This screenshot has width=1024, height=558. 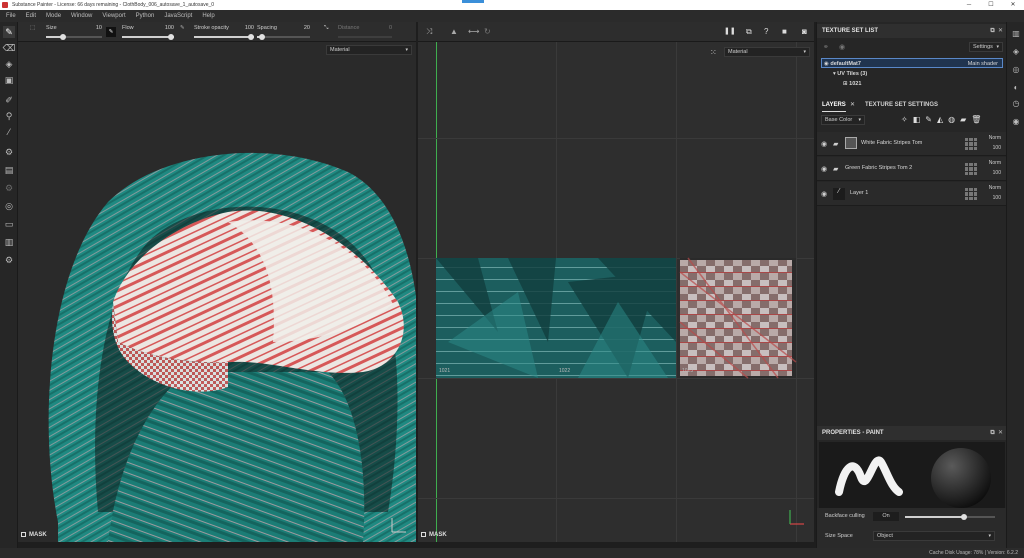 What do you see at coordinates (34, 535) in the screenshot?
I see `viewport-3d-mask-label: MASK` at bounding box center [34, 535].